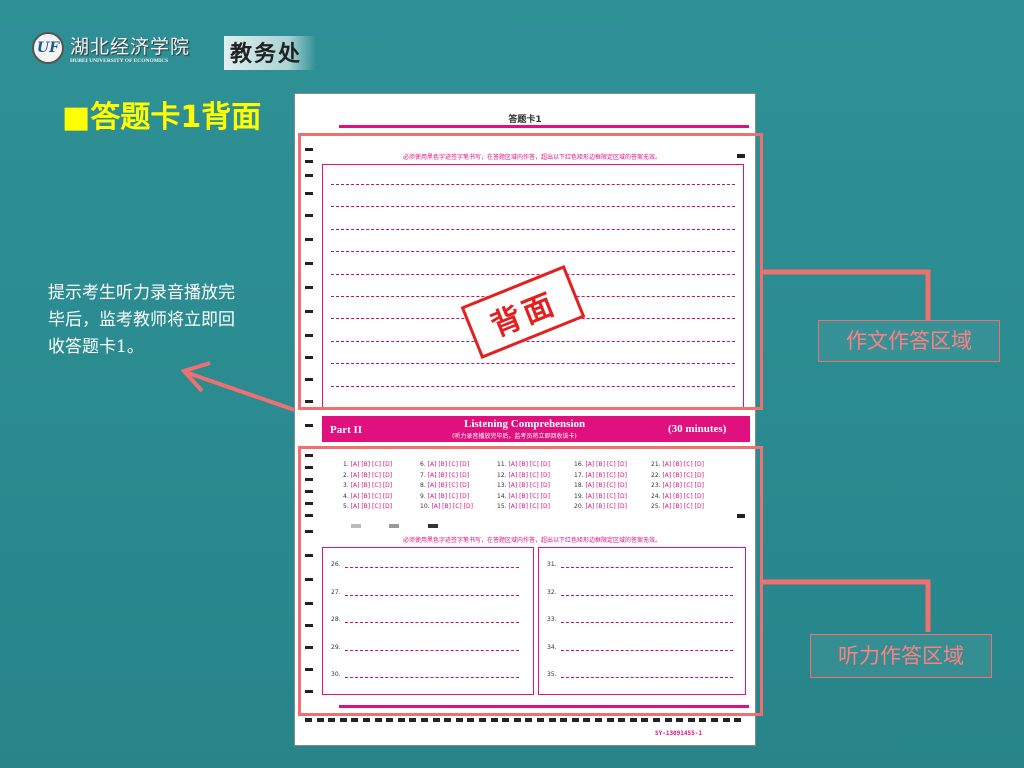 This screenshot has height=768, width=1024. What do you see at coordinates (270, 53) in the screenshot?
I see `department-name: 教务处` at bounding box center [270, 53].